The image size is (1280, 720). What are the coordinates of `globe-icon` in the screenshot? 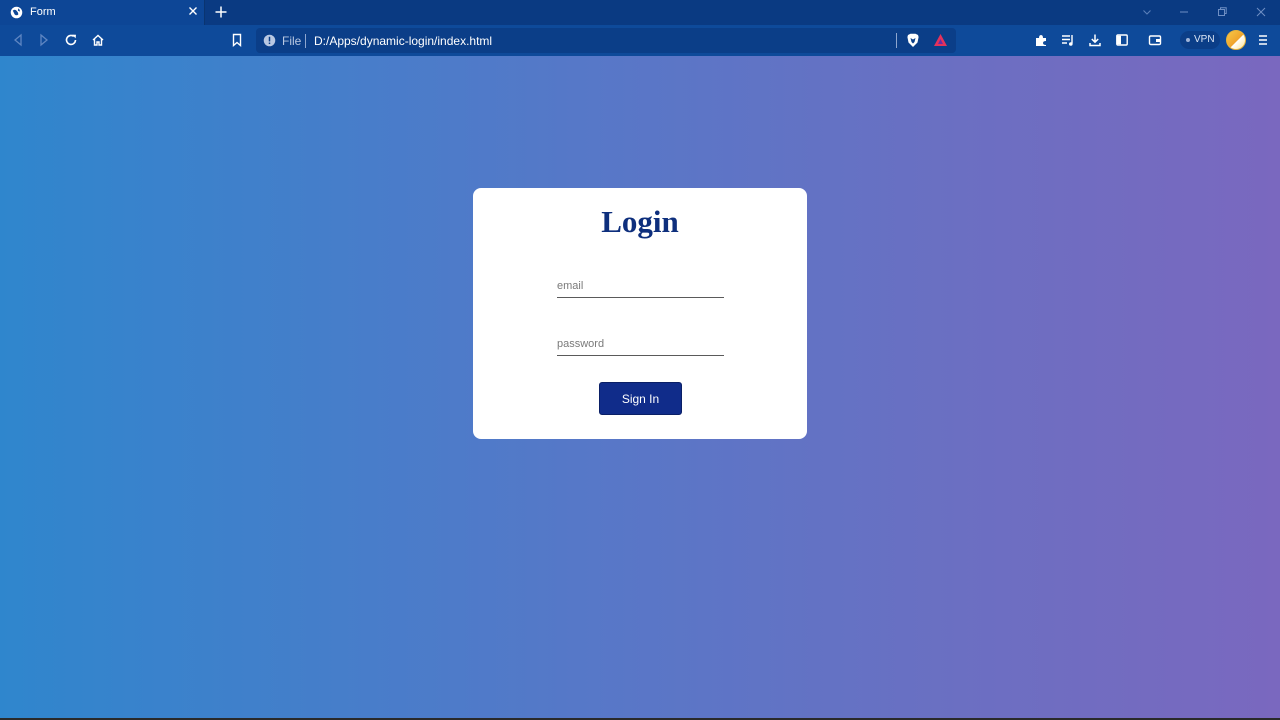 It's located at (16, 12).